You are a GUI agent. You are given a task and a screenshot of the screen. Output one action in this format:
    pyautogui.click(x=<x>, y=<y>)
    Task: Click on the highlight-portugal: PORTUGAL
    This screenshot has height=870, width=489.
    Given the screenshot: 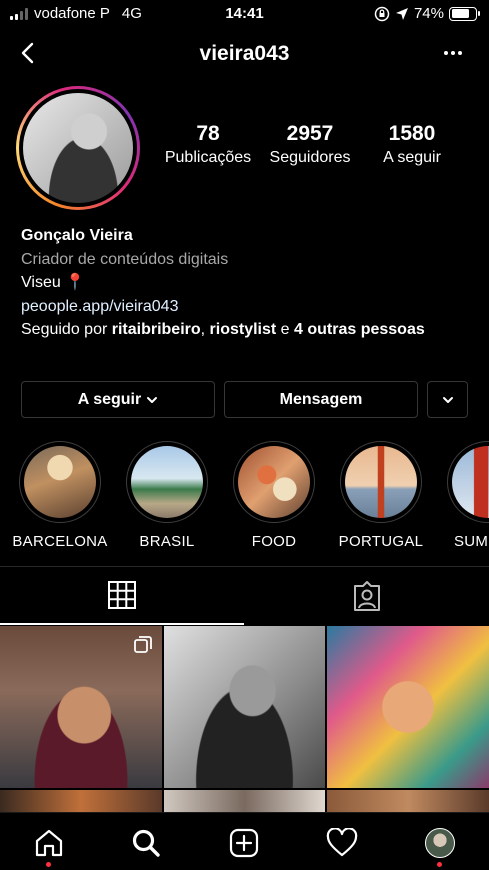 What is the action you would take?
    pyautogui.click(x=381, y=495)
    